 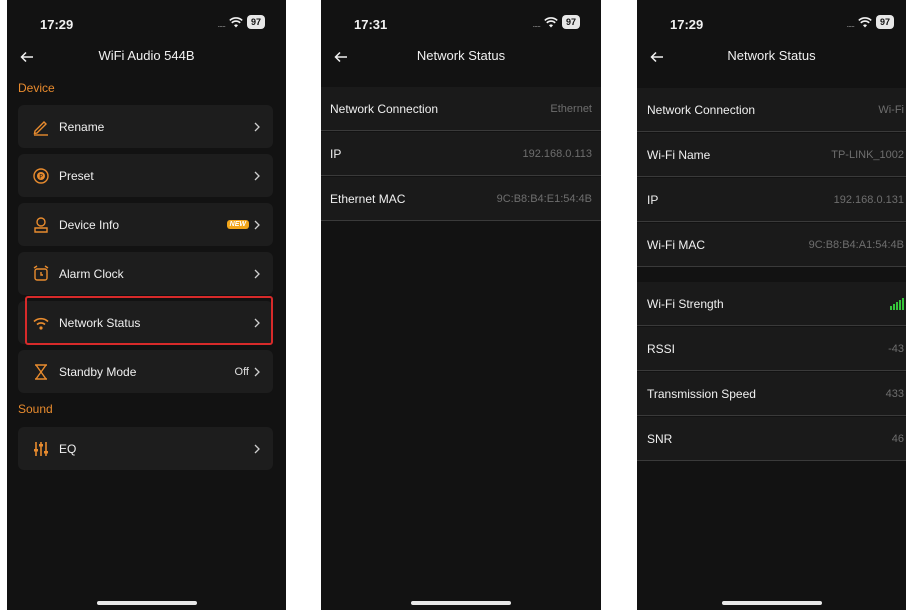 What do you see at coordinates (701, 393) in the screenshot?
I see `row-label: Transmission Speed` at bounding box center [701, 393].